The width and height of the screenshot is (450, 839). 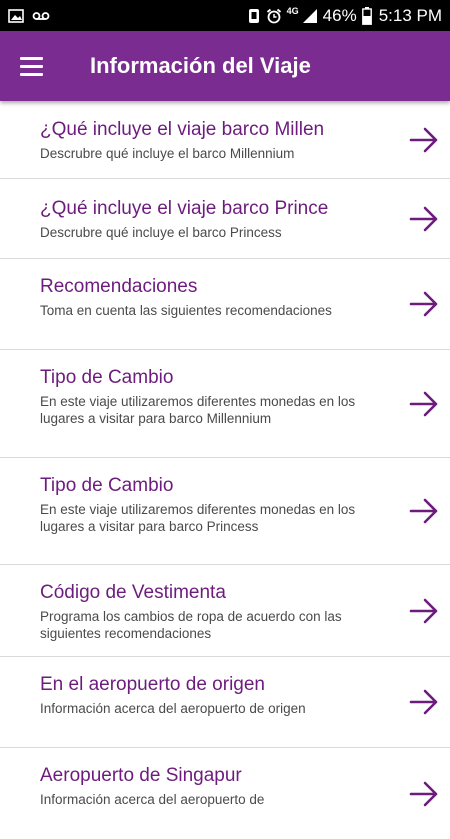 I want to click on item-description: Descrubre qué incluye el barco Princess, so click(x=161, y=232).